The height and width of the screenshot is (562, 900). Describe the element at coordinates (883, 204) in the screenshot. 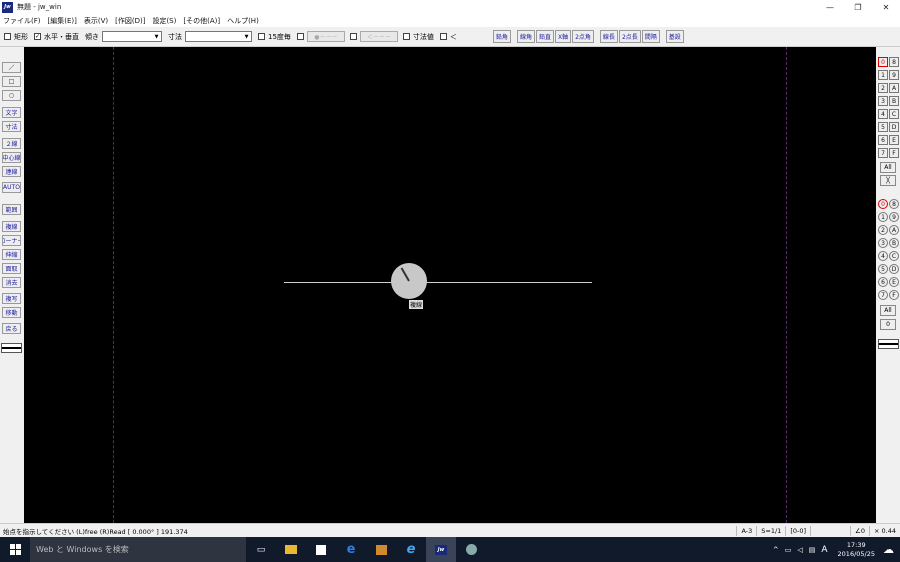

I see `layer-button: 0` at that location.